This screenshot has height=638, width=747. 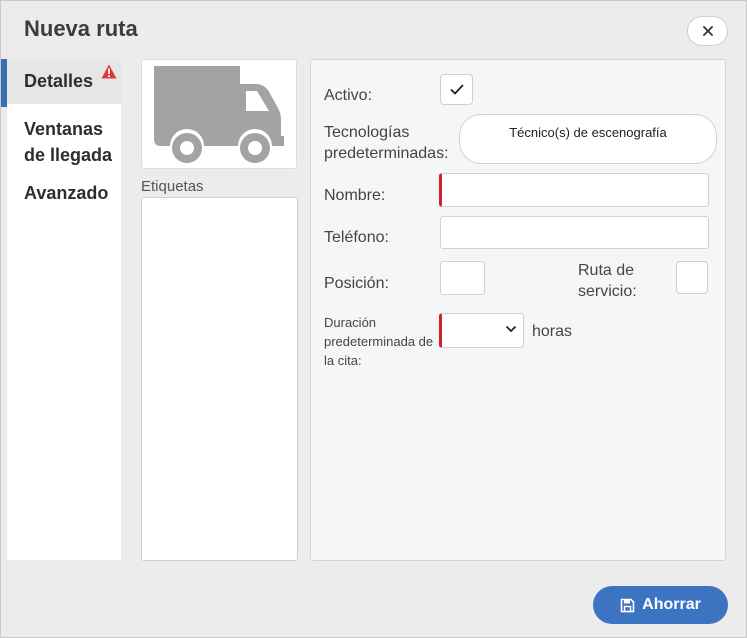 What do you see at coordinates (355, 195) in the screenshot?
I see `name-label: Nombre:` at bounding box center [355, 195].